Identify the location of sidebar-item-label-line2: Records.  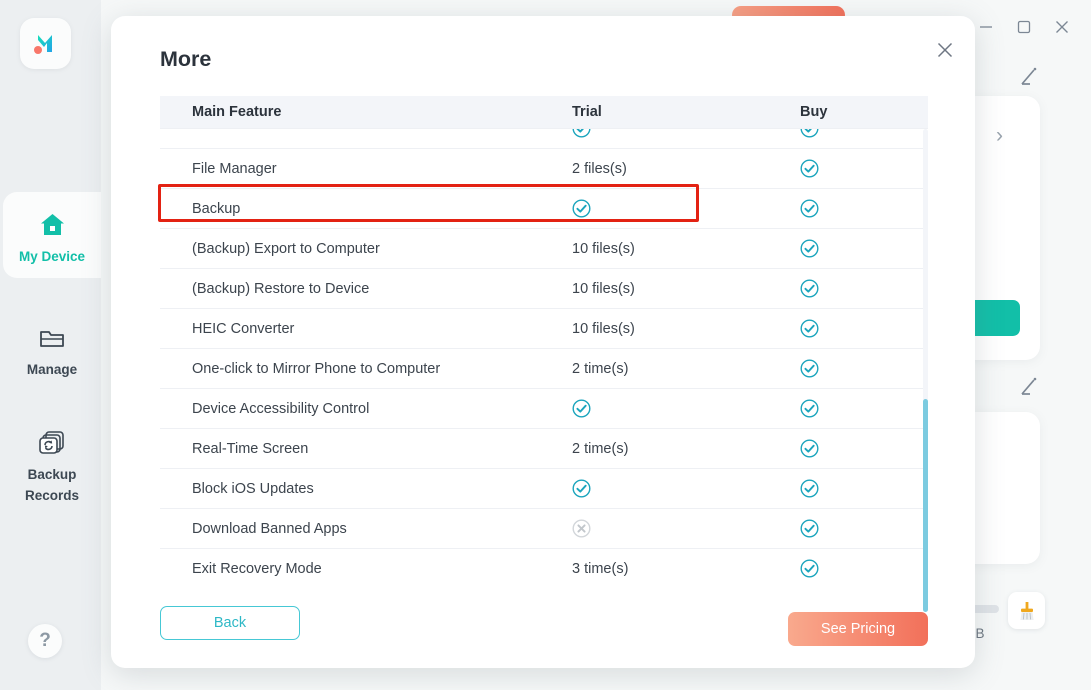
(52, 495).